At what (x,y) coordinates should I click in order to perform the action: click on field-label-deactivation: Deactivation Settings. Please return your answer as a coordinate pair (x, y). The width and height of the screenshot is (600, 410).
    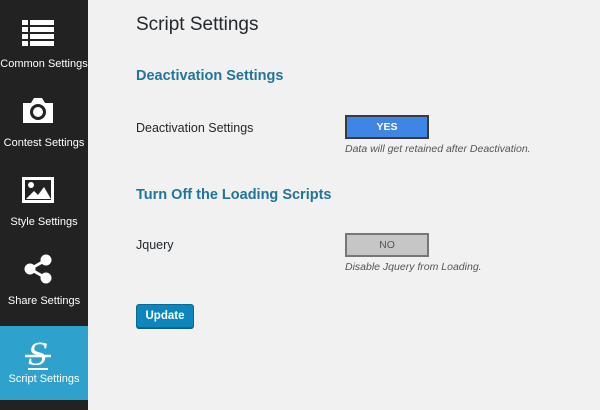
    Looking at the image, I should click on (195, 128).